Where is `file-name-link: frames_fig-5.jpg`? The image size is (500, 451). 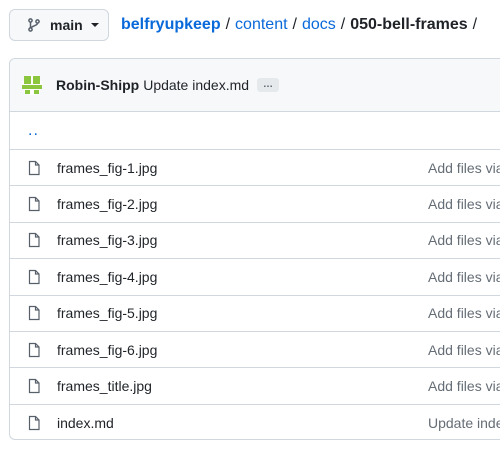
file-name-link: frames_fig-5.jpg is located at coordinates (107, 313).